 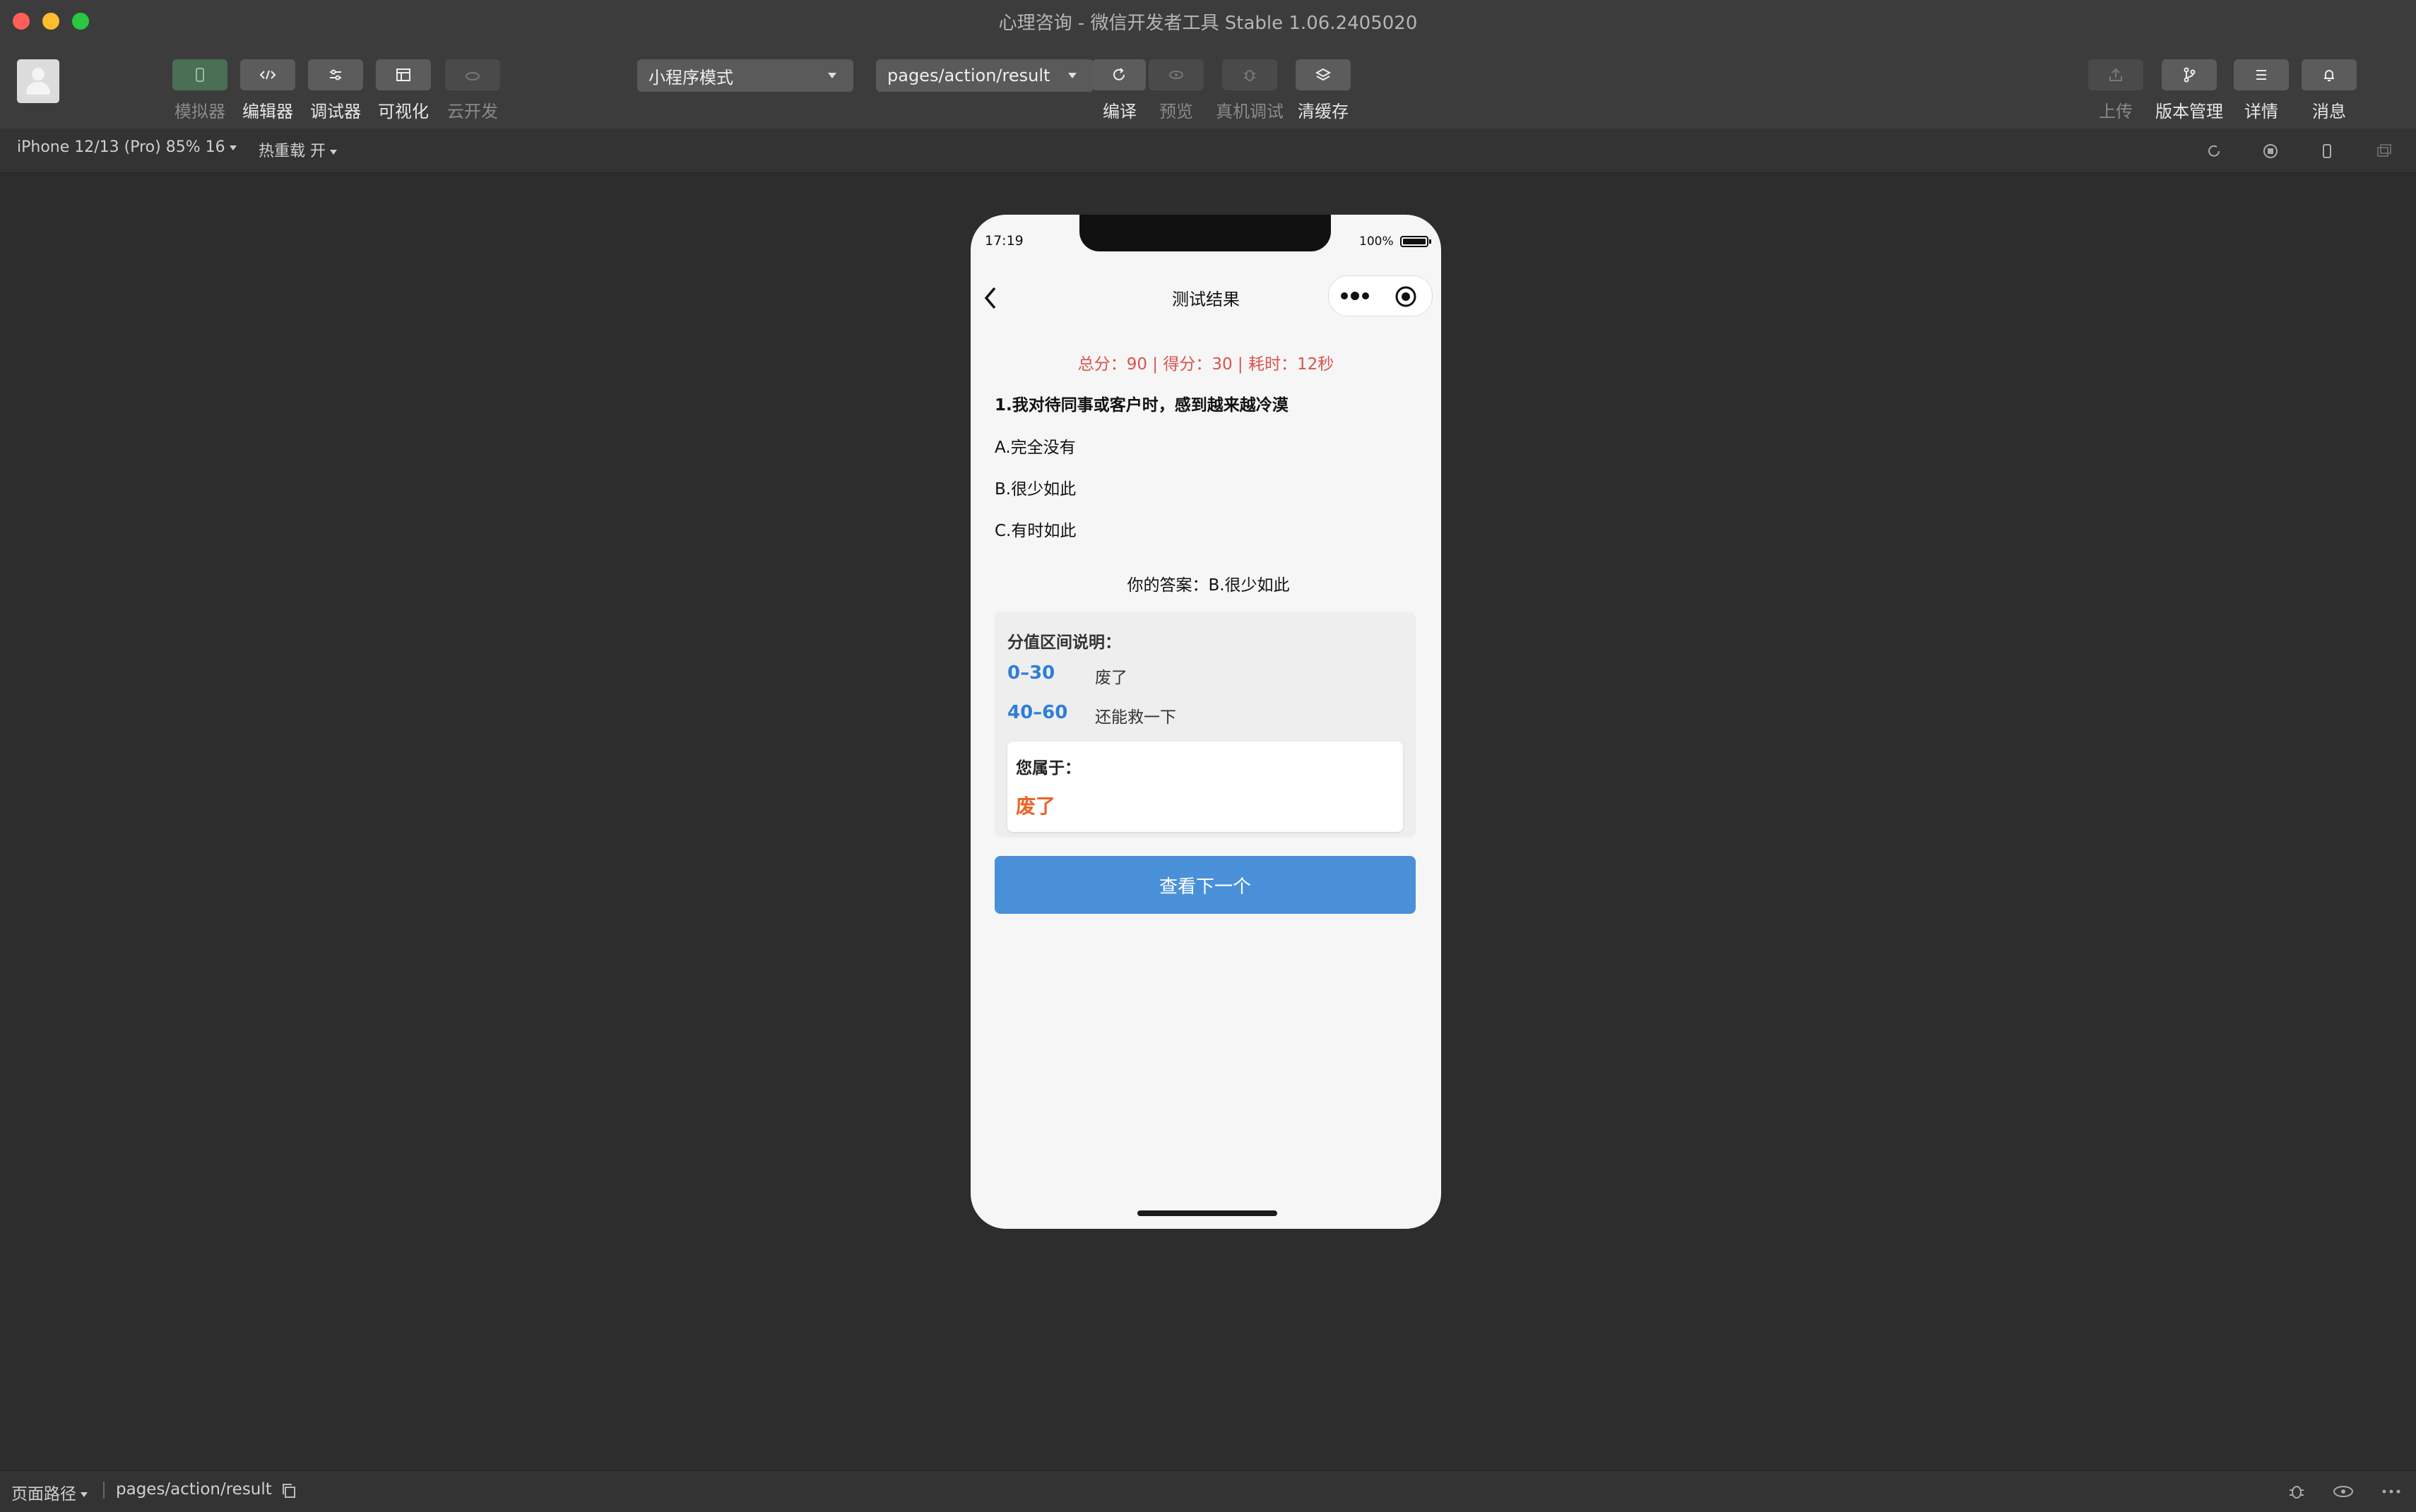 I want to click on window-title: 心理咨询 - 微信开发者工具 Stable 1.06.2405020, so click(x=1208, y=23).